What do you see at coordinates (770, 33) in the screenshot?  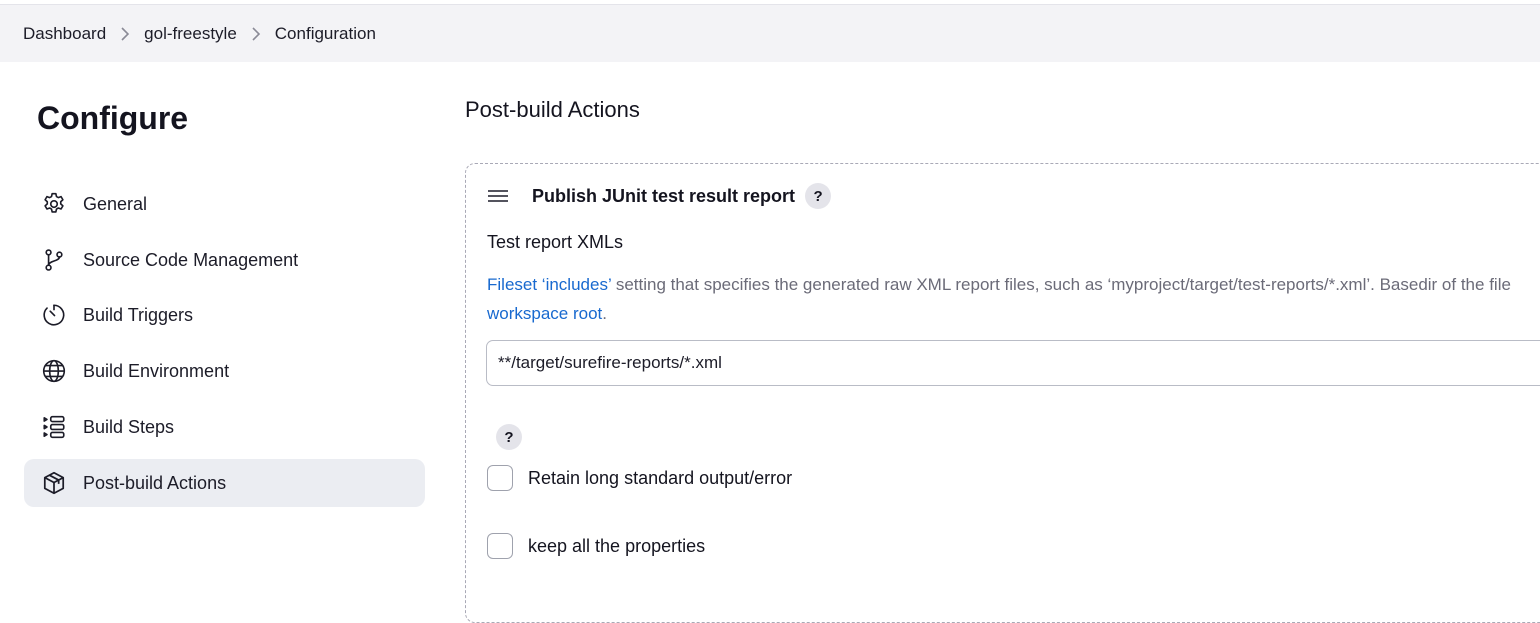 I see `breadcrumb: Dashboard gol-freestyle Configuration` at bounding box center [770, 33].